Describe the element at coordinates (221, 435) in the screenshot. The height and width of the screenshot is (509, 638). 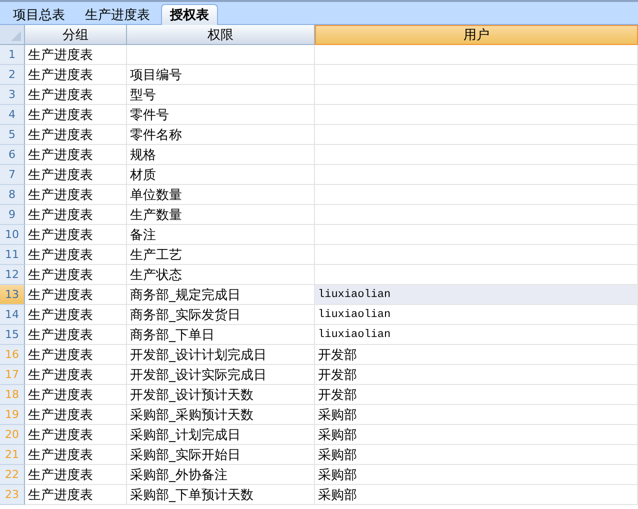
I see `table-cell: 采购部_计划完成日` at that location.